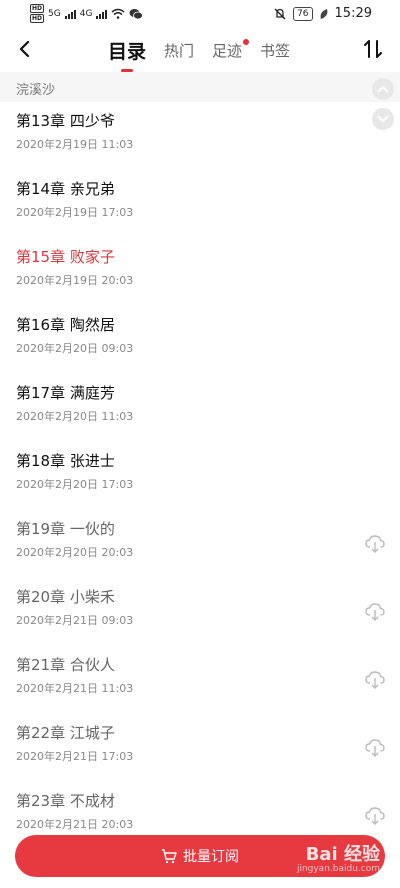 This screenshot has height=888, width=400. I want to click on chapter-item-locked: 第19章 一伙的 2020年2月20日 20:03, so click(200, 544).